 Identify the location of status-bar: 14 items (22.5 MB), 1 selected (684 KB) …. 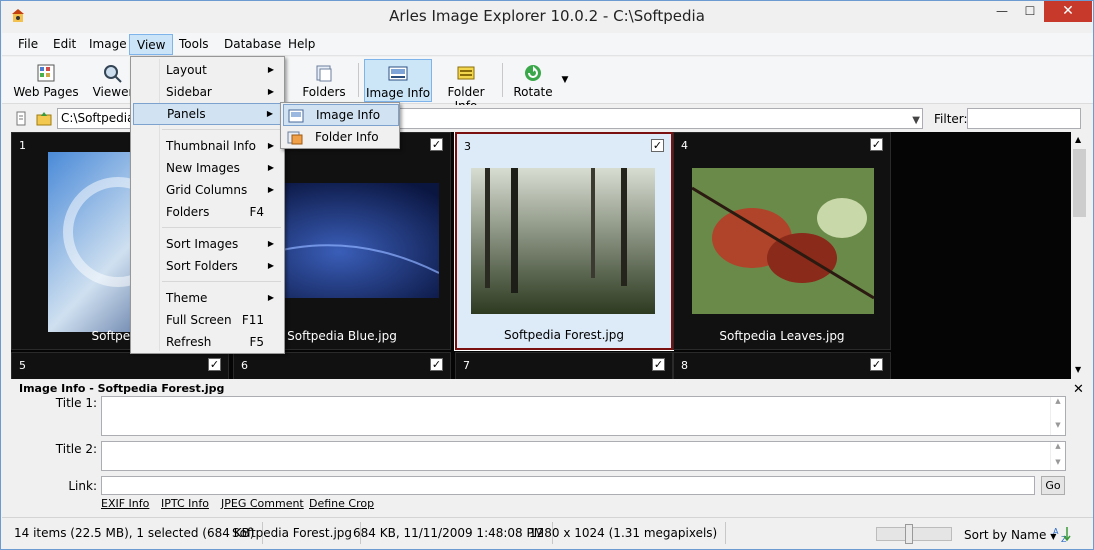
(547, 533).